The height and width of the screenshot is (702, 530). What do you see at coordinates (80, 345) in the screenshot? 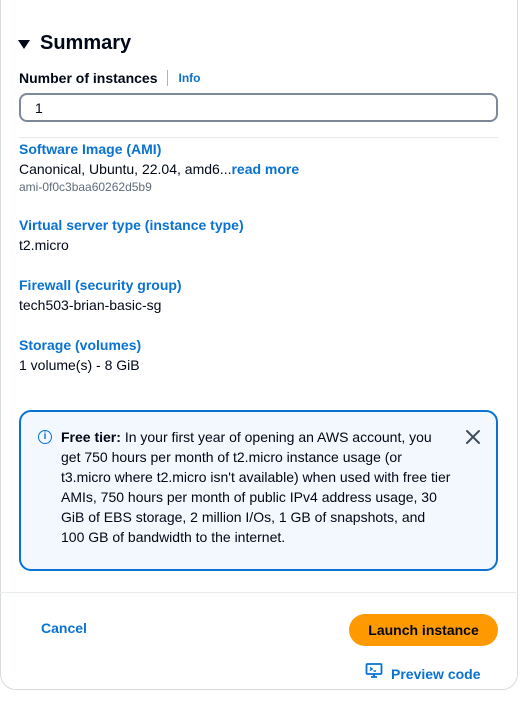
I see `storage-title-link: Storage (volumes)` at bounding box center [80, 345].